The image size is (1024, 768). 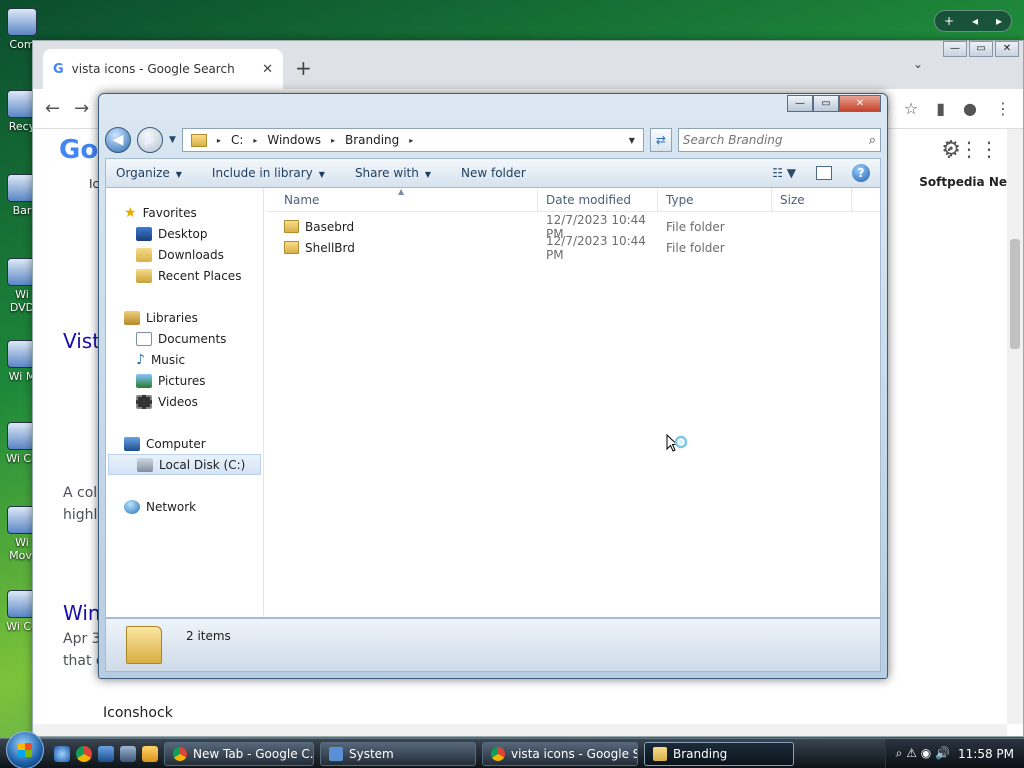 What do you see at coordinates (970, 108) in the screenshot?
I see `profile-icon: ●` at bounding box center [970, 108].